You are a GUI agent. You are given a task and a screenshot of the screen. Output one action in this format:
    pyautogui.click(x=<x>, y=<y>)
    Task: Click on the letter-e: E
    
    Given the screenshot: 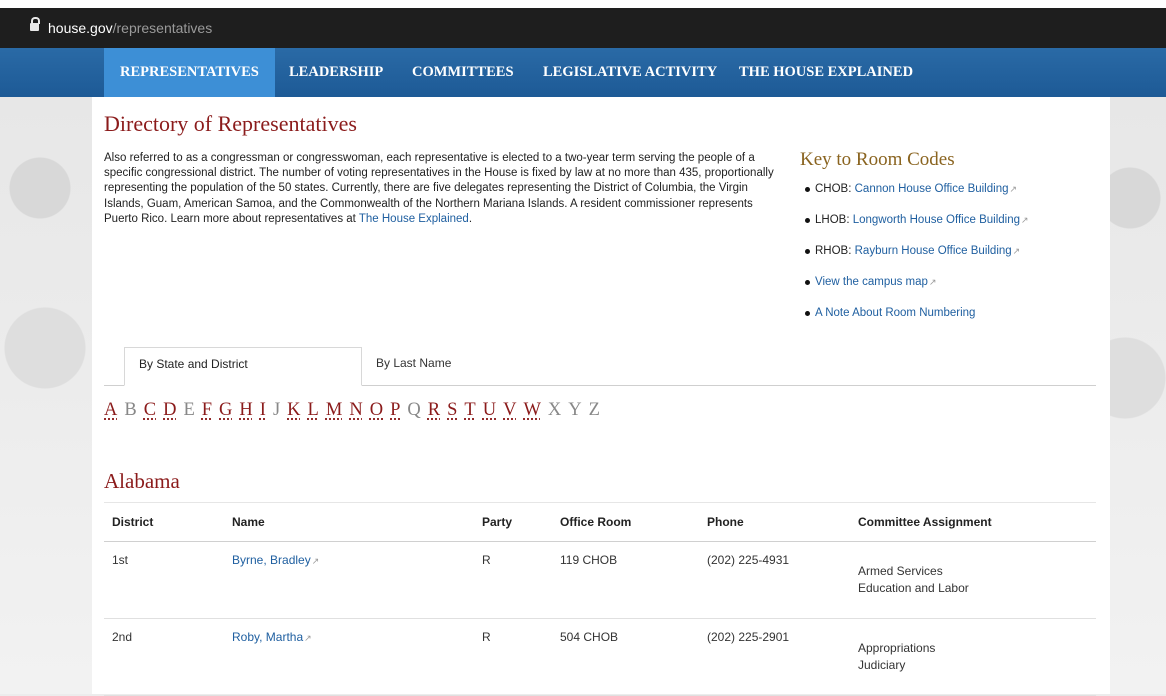 What is the action you would take?
    pyautogui.click(x=189, y=410)
    